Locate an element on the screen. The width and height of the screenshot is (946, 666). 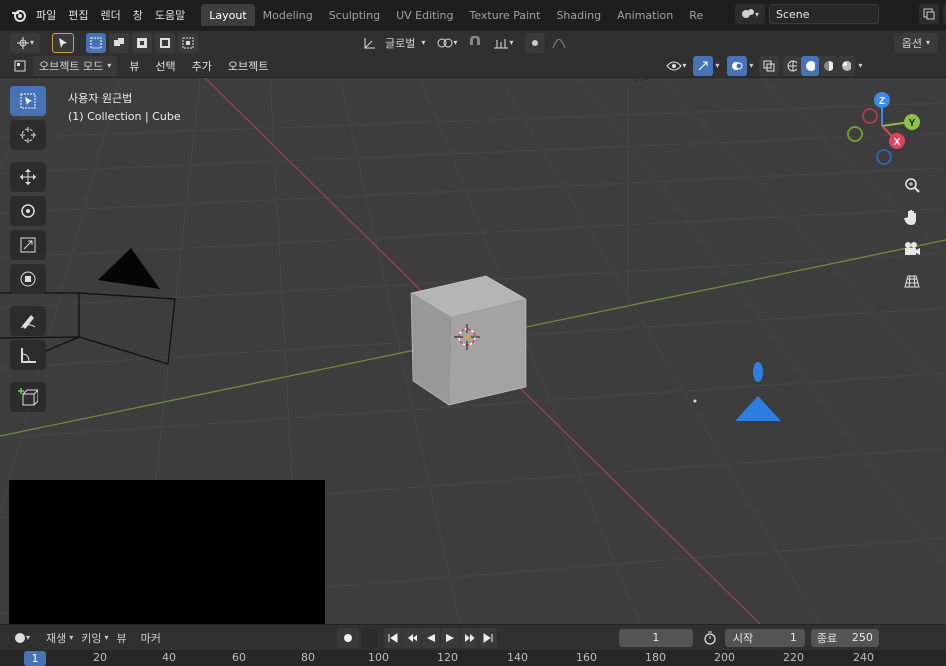
select-tool-icon is located at coordinates (63, 42).